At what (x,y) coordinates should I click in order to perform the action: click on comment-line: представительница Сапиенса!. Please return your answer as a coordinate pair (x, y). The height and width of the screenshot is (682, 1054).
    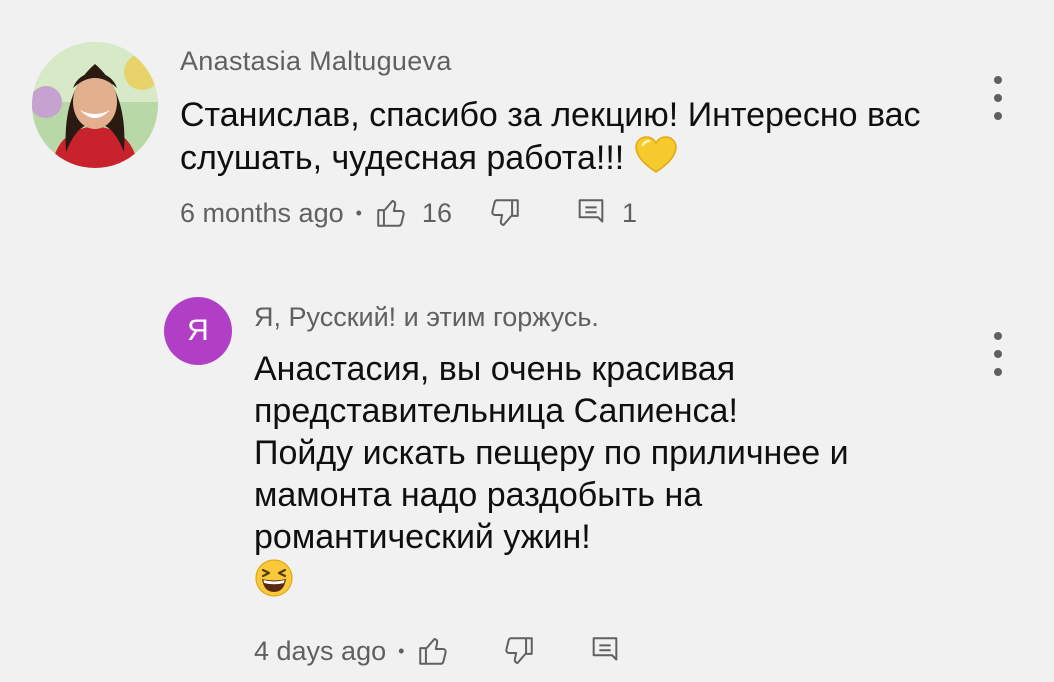
    Looking at the image, I should click on (496, 411).